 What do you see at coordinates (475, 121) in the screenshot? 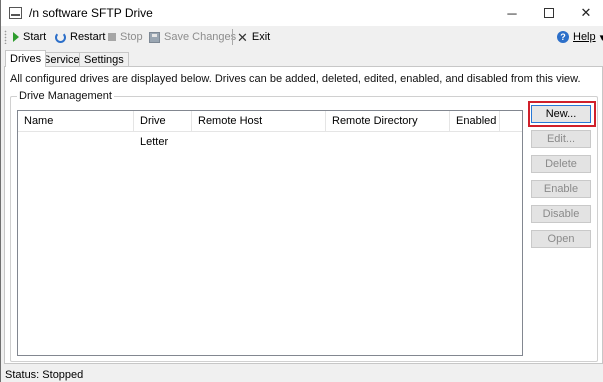
I see `column-enabled: Enabled` at bounding box center [475, 121].